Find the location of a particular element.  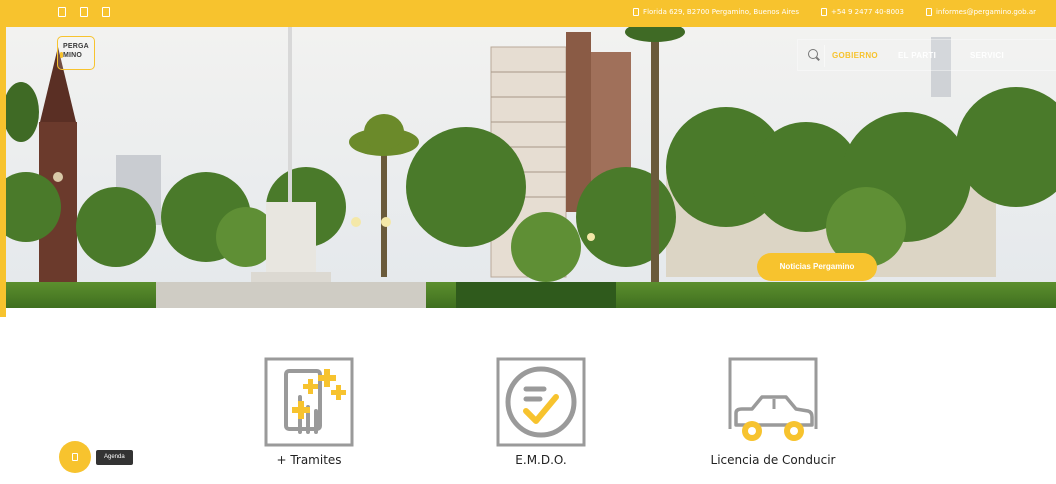

service-emdo: E.M.D.O. is located at coordinates (541, 412).